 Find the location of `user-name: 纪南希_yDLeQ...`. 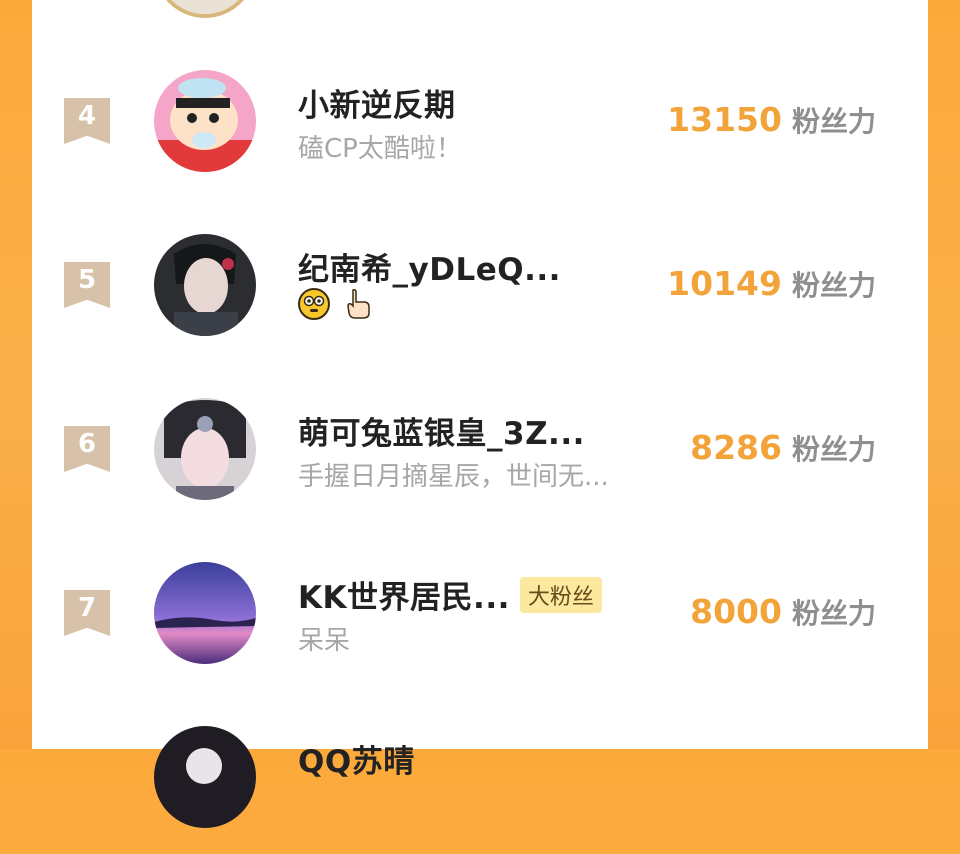

user-name: 纪南希_yDLeQ... is located at coordinates (429, 266).